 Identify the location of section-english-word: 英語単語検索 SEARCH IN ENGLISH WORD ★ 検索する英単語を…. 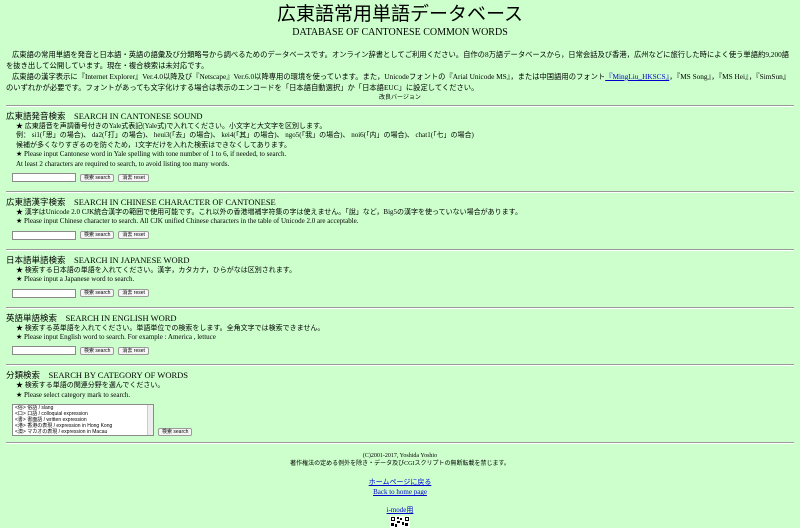
(400, 334).